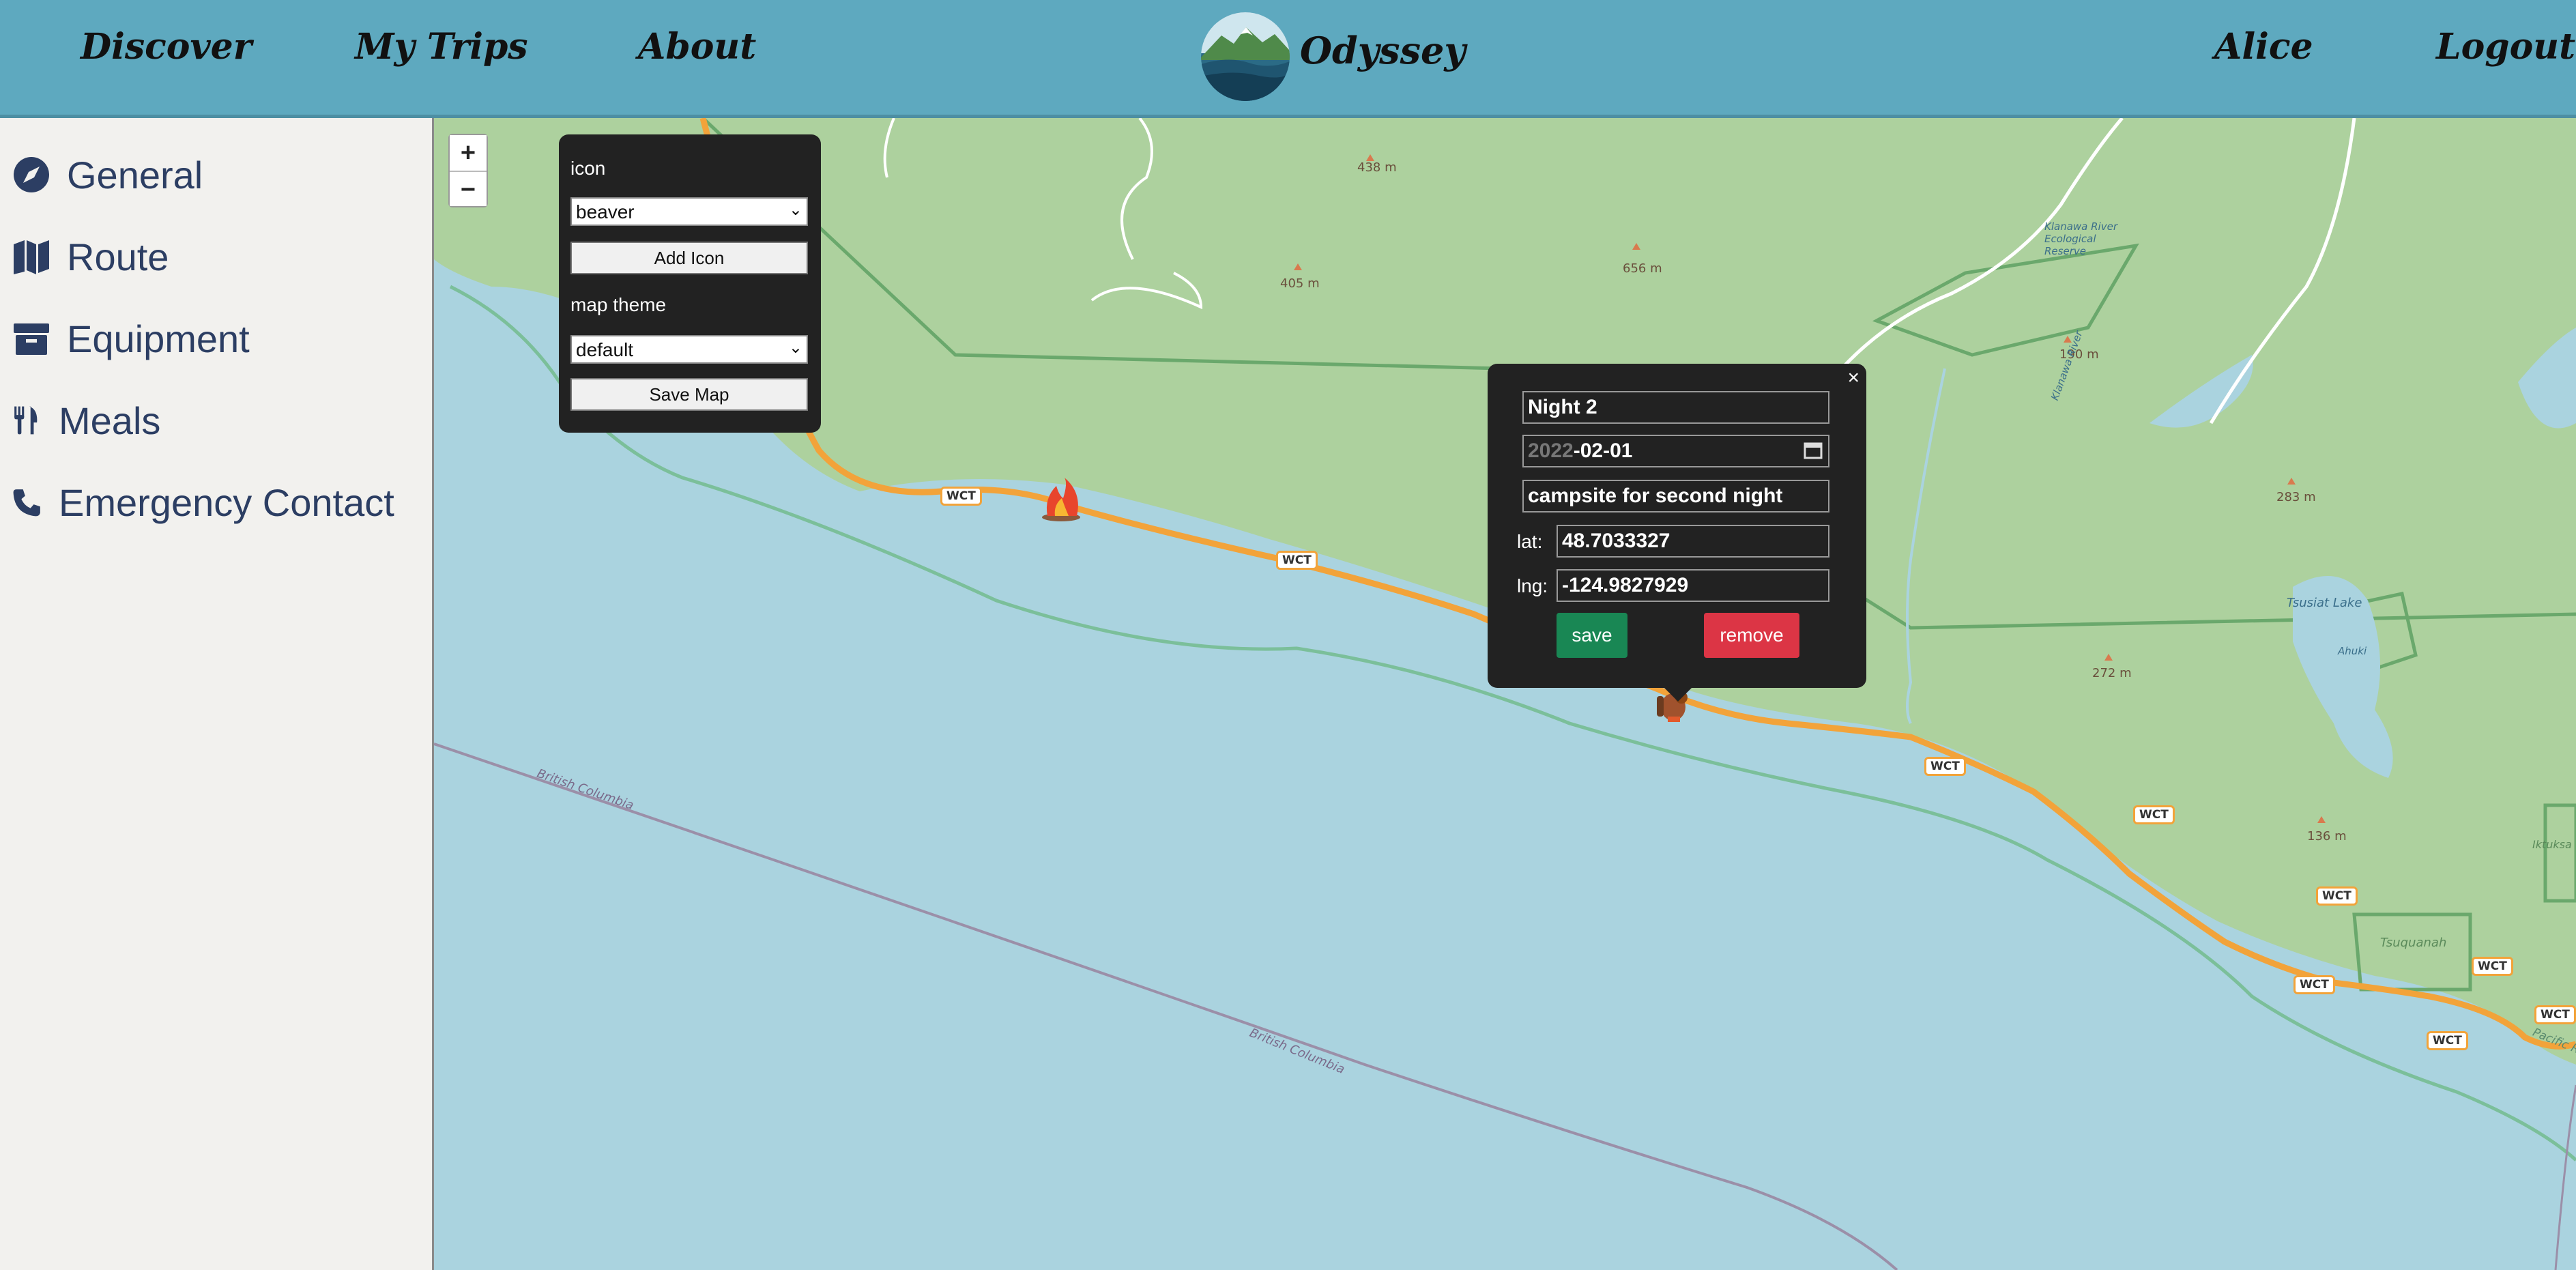  What do you see at coordinates (1813, 452) in the screenshot?
I see `calendar-icon` at bounding box center [1813, 452].